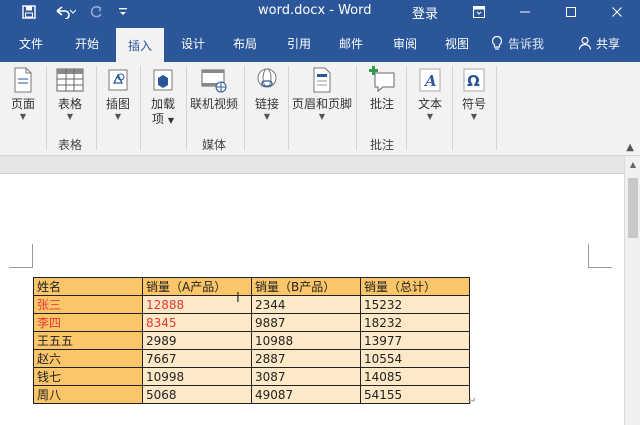 This screenshot has height=425, width=640. What do you see at coordinates (429, 104) in the screenshot?
I see `text-label: 文本` at bounding box center [429, 104].